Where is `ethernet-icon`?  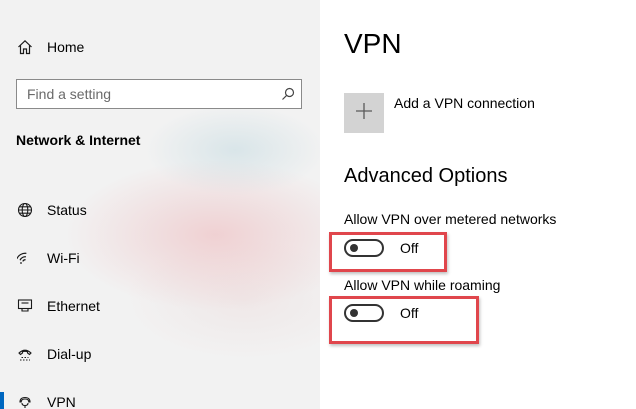 ethernet-icon is located at coordinates (25, 306).